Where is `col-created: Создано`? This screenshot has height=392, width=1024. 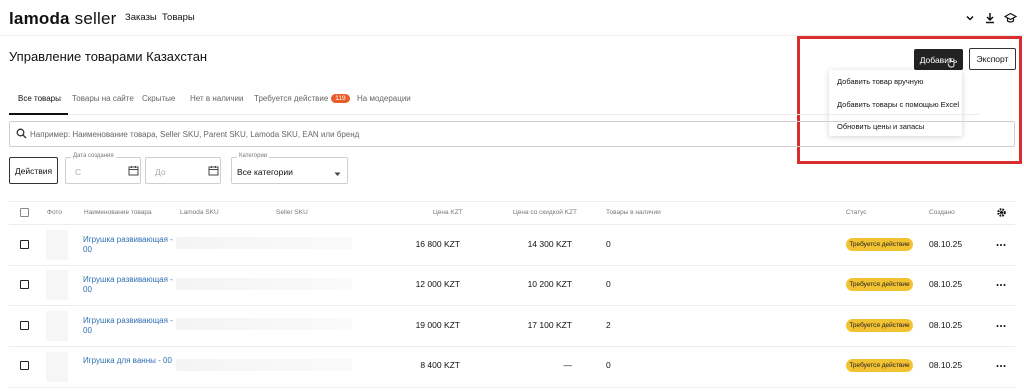 col-created: Создано is located at coordinates (942, 212).